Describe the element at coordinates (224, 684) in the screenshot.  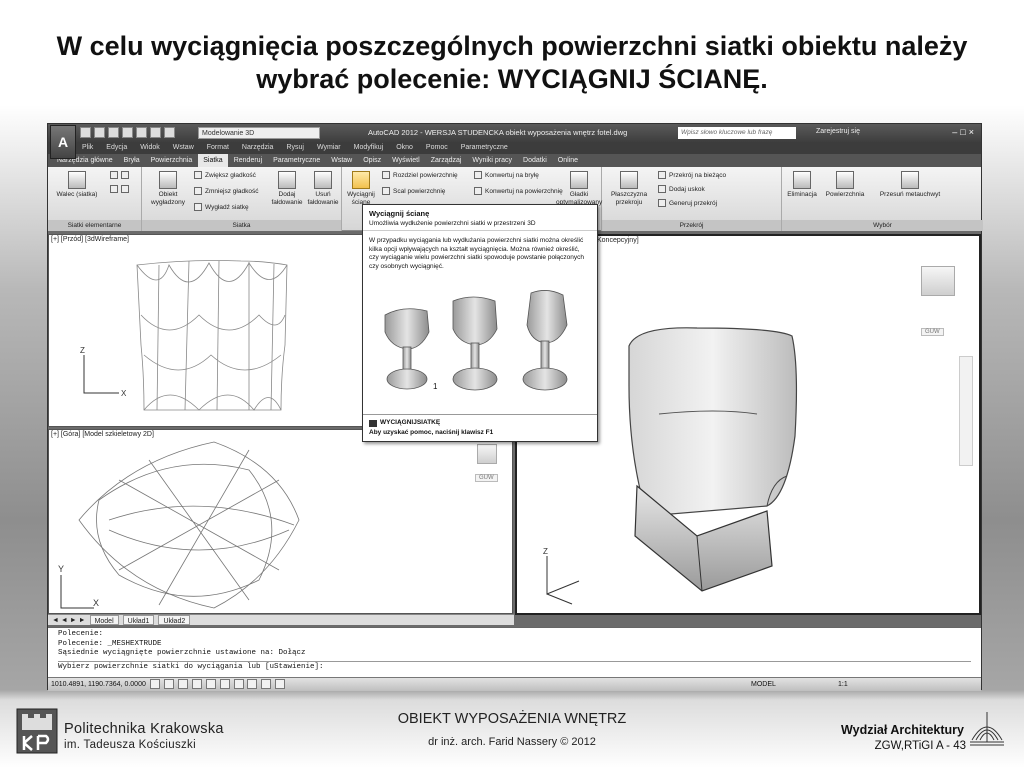
I see `3dosnap-toggle` at that location.